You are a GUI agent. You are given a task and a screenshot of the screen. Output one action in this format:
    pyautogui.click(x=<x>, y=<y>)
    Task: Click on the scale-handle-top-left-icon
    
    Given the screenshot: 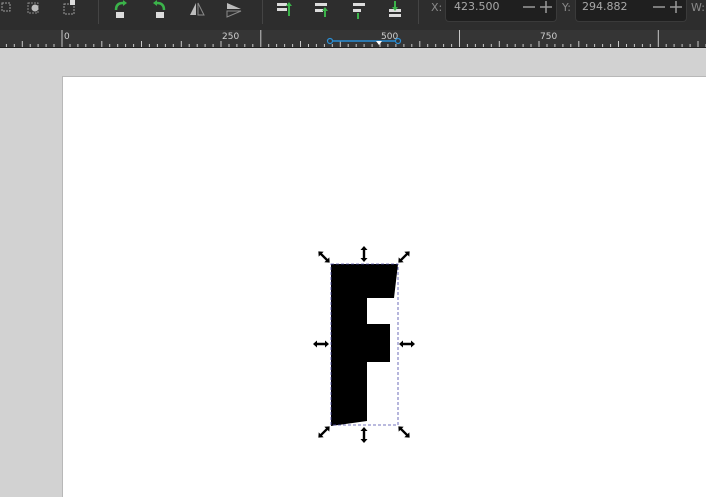 What is the action you would take?
    pyautogui.click(x=324, y=257)
    